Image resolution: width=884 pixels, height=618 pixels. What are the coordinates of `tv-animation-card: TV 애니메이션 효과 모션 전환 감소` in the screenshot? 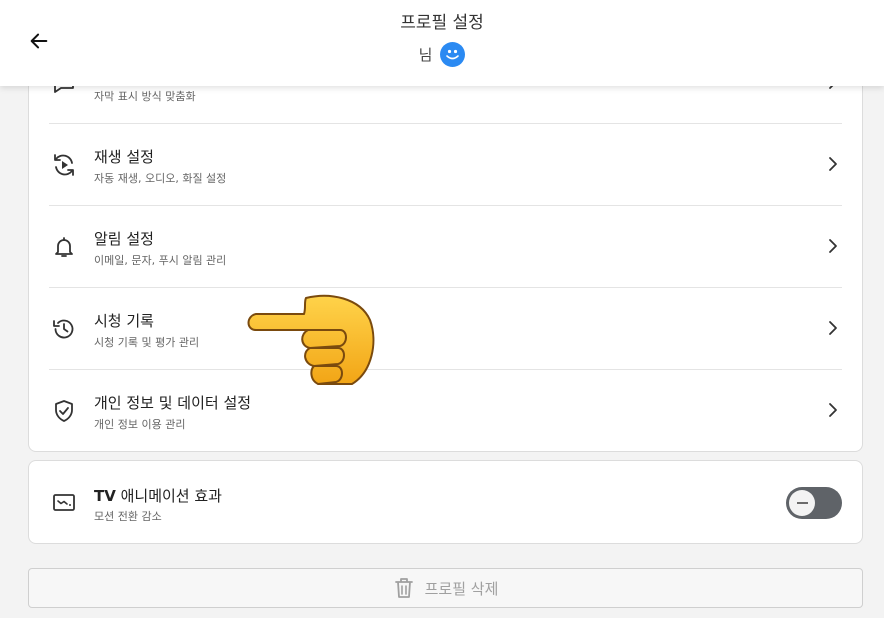 It's located at (445, 502).